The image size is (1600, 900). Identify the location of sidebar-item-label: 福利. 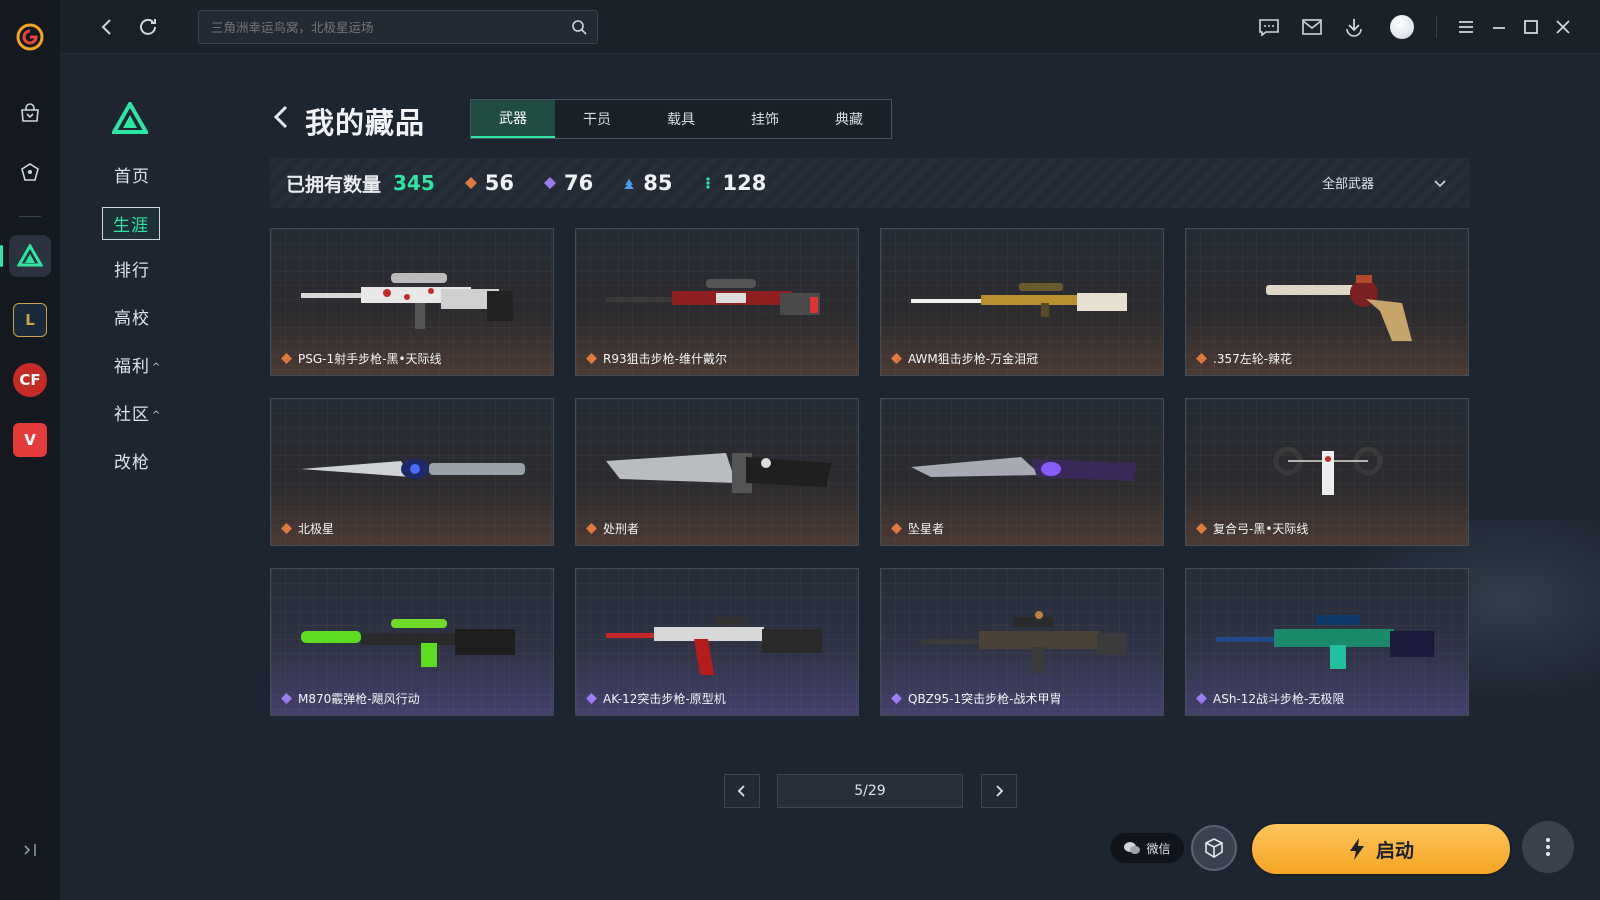
(132, 367).